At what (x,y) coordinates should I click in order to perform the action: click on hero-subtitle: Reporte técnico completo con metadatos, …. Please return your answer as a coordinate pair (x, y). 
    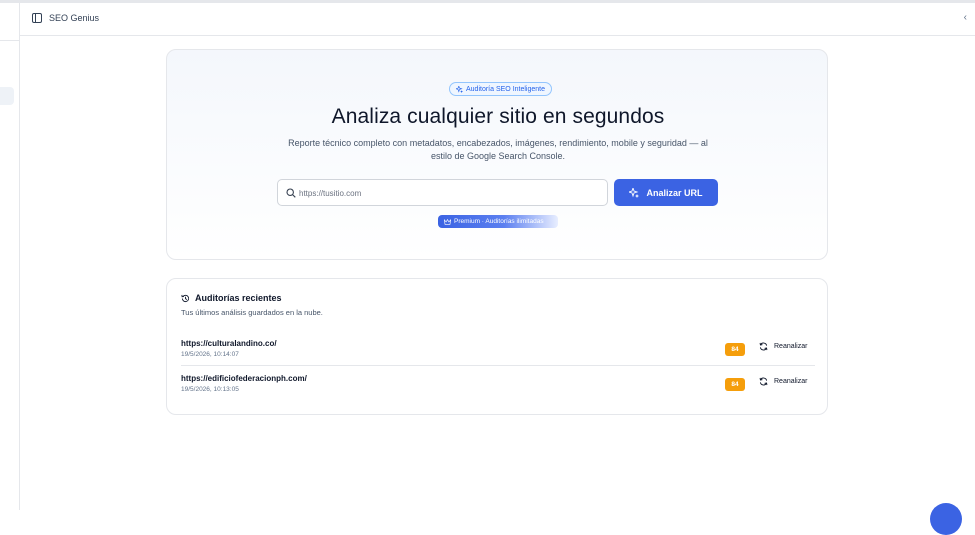
    Looking at the image, I should click on (498, 149).